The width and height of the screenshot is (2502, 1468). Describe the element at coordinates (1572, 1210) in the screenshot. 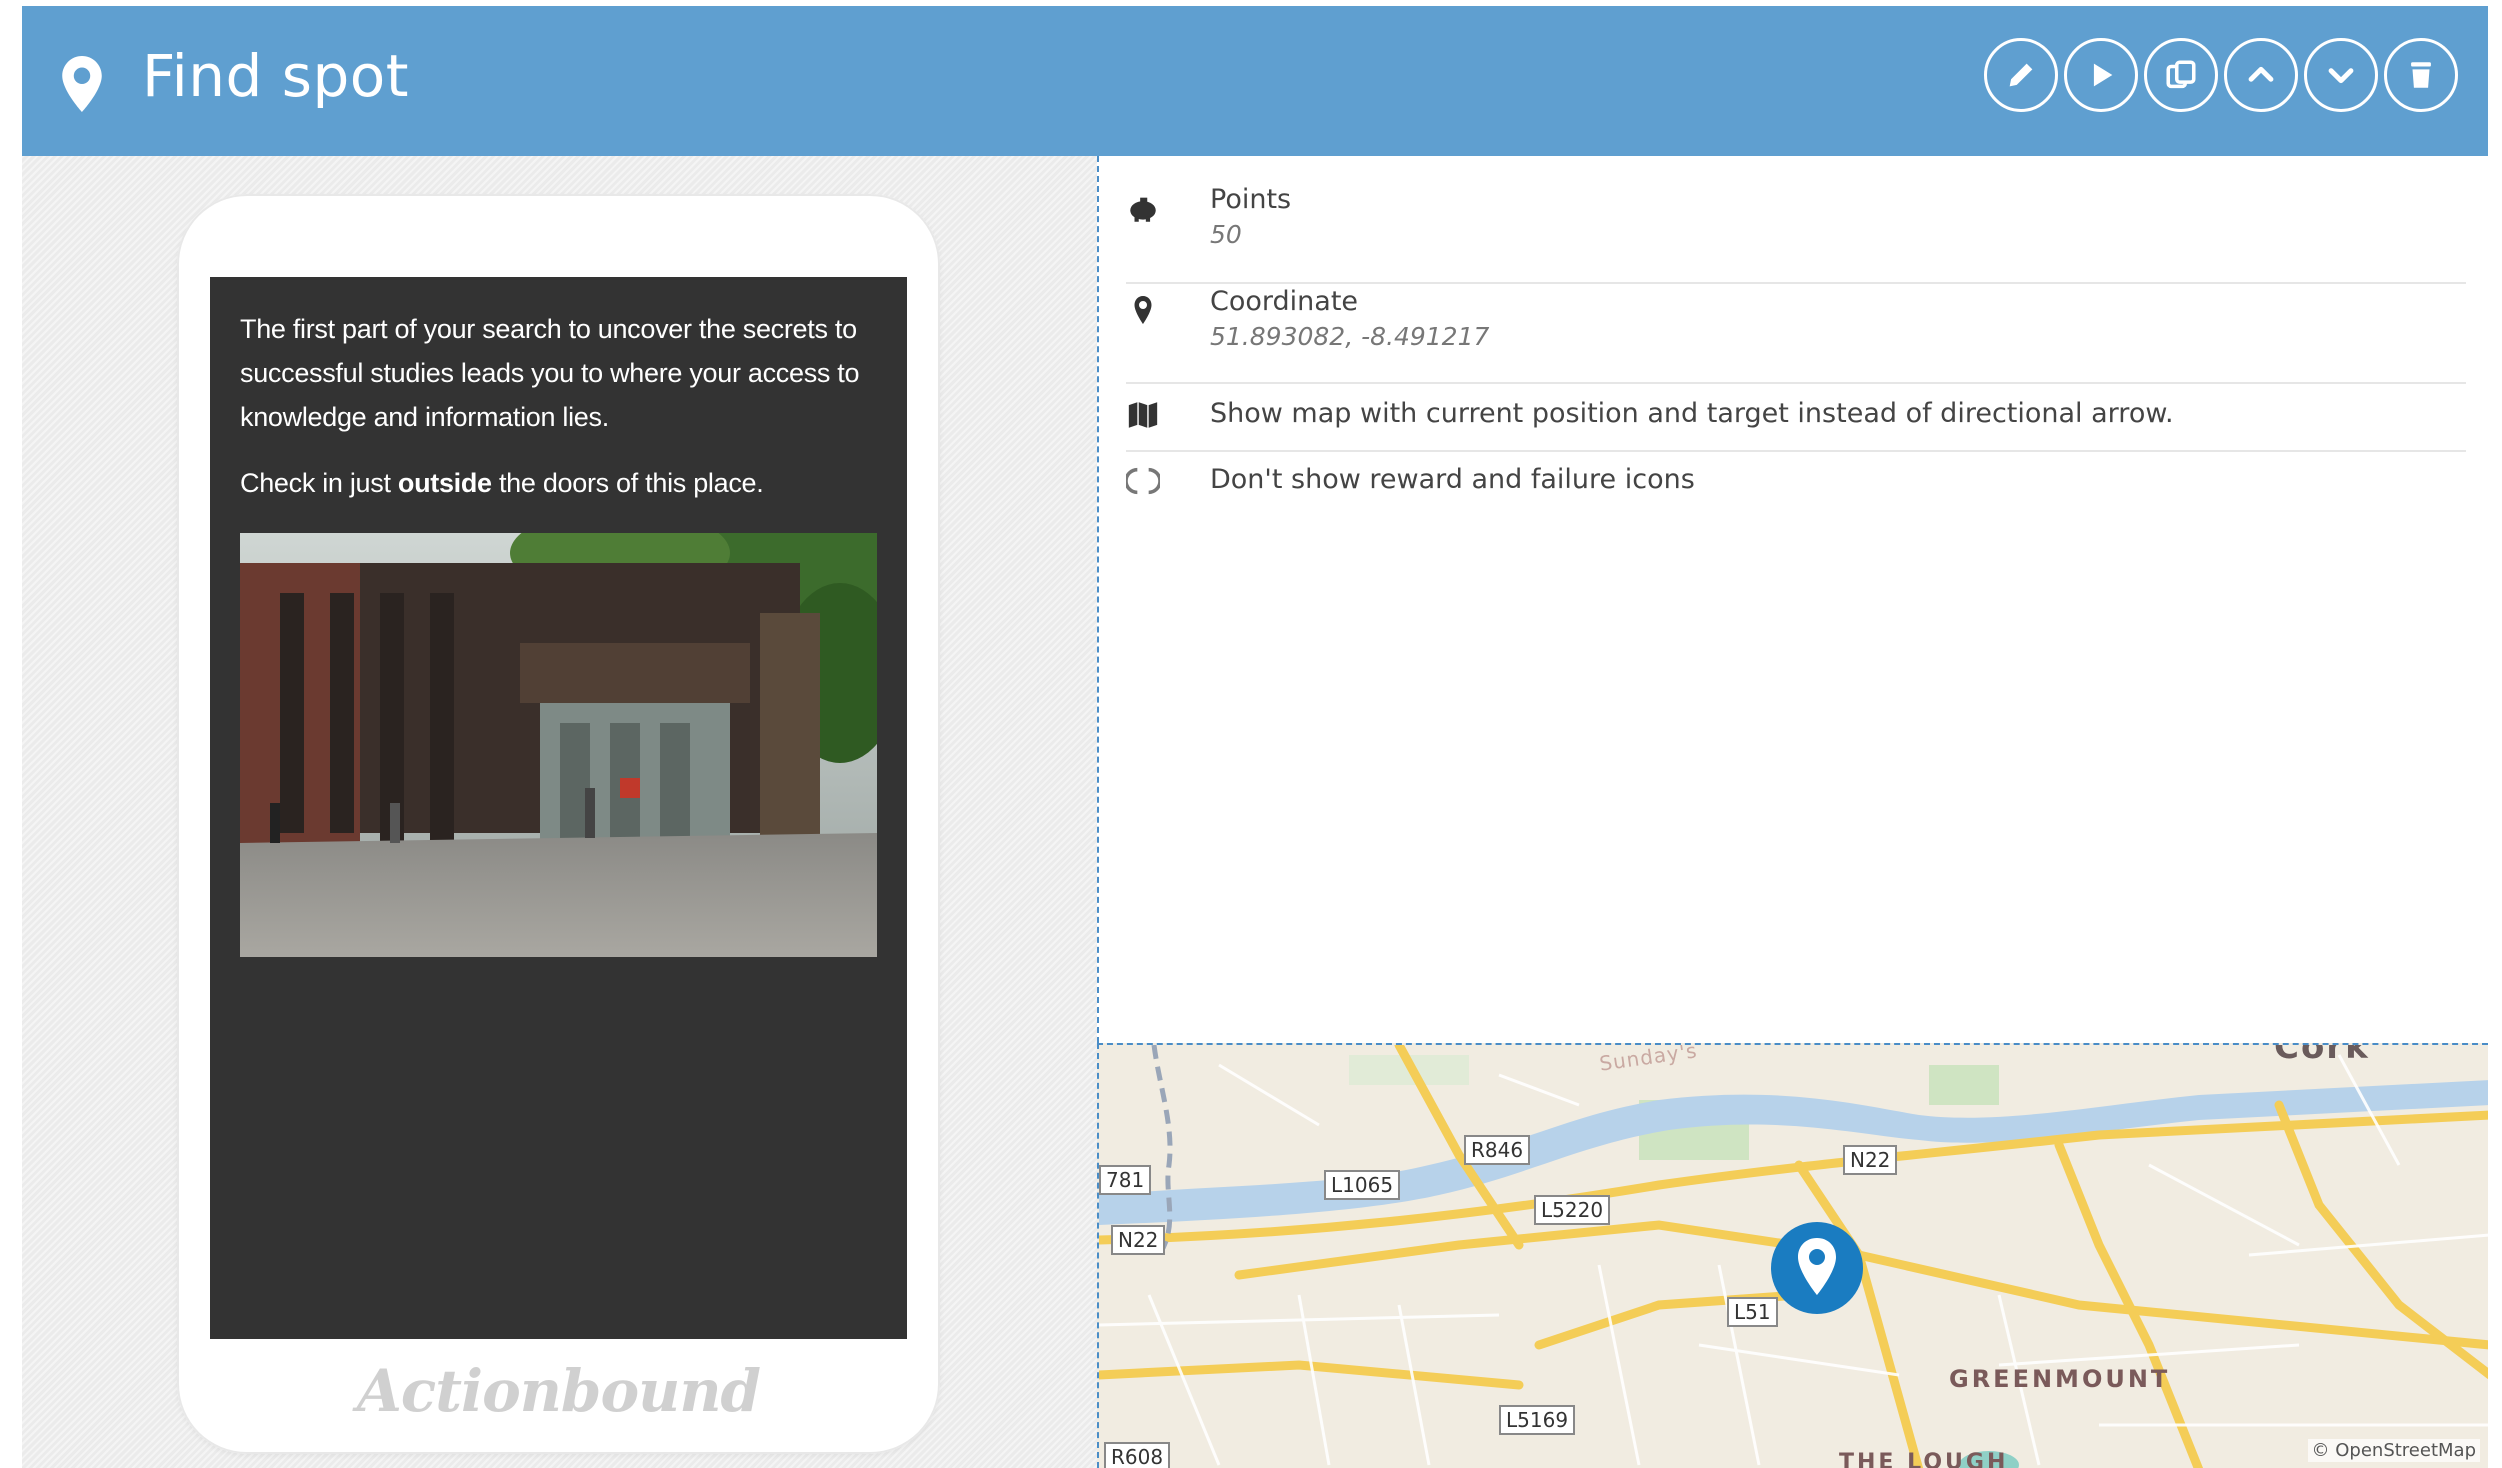

I see `road-label: L5220` at that location.